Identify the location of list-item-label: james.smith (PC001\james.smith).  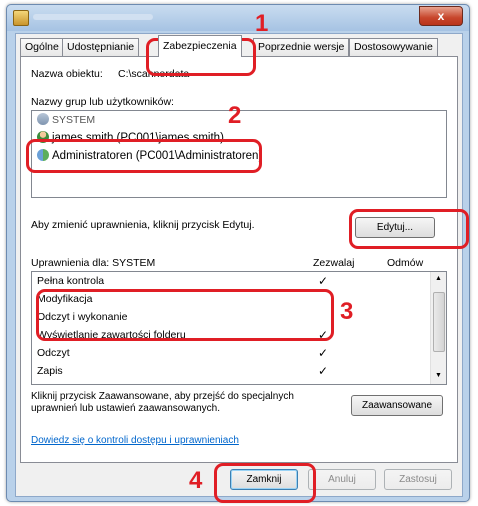
(138, 138).